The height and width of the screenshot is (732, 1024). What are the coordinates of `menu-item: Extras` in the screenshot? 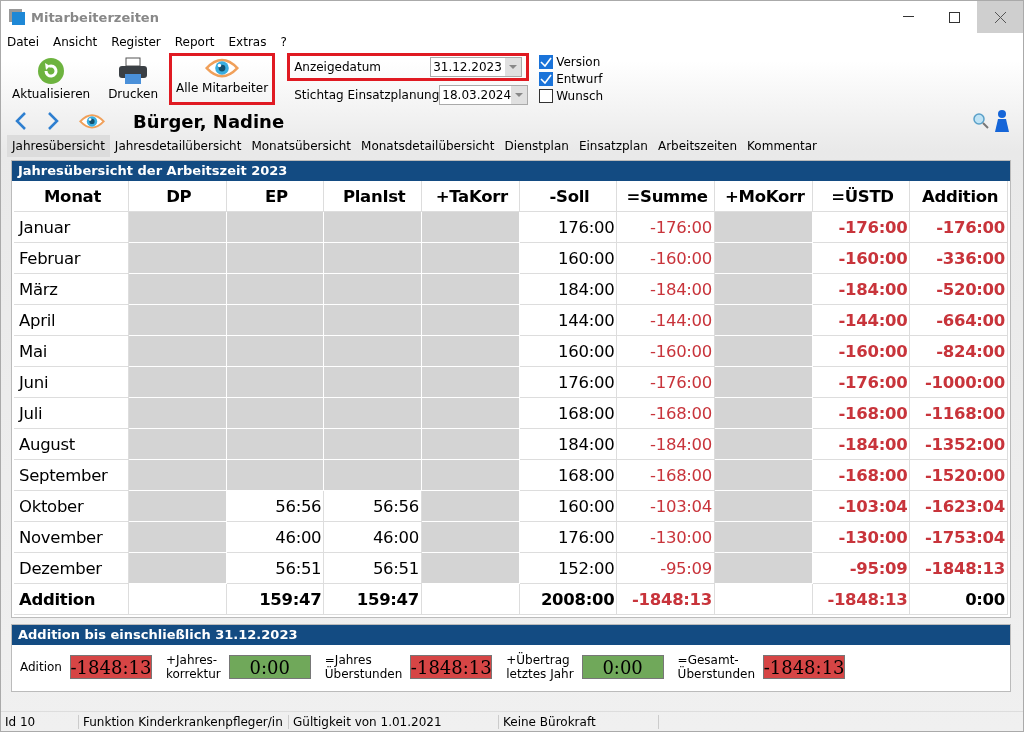 It's located at (247, 42).